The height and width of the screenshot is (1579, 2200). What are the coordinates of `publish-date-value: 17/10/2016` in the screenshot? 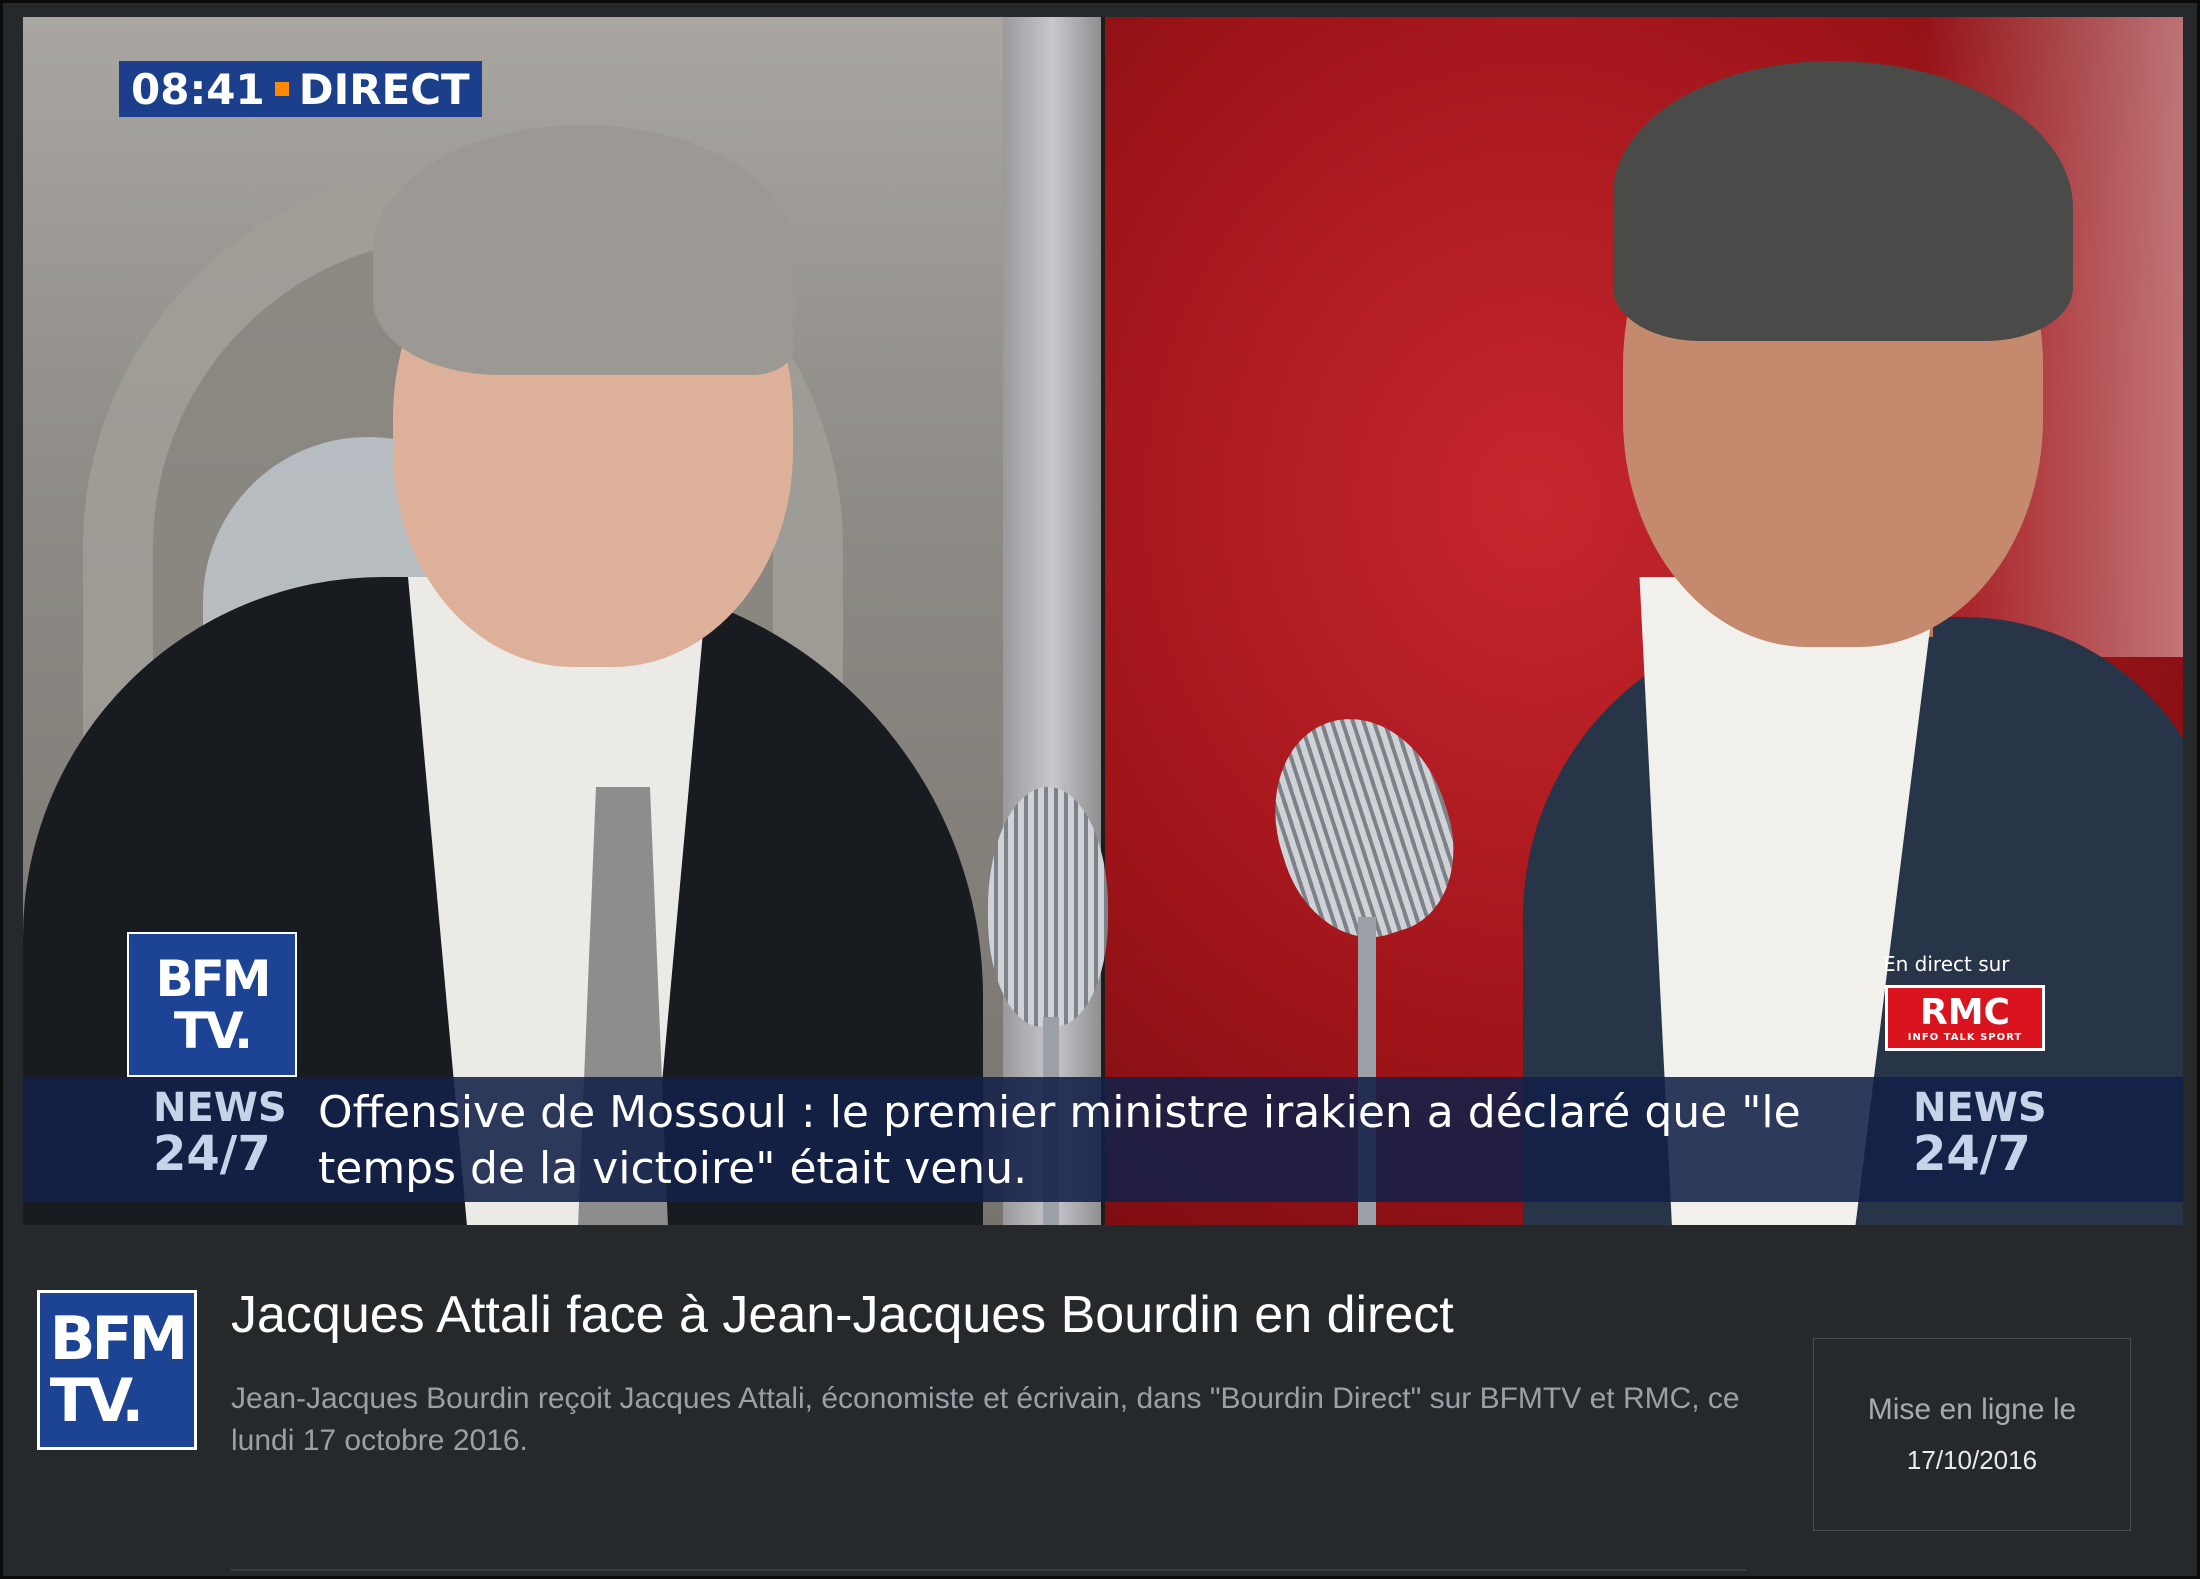 It's located at (1972, 1459).